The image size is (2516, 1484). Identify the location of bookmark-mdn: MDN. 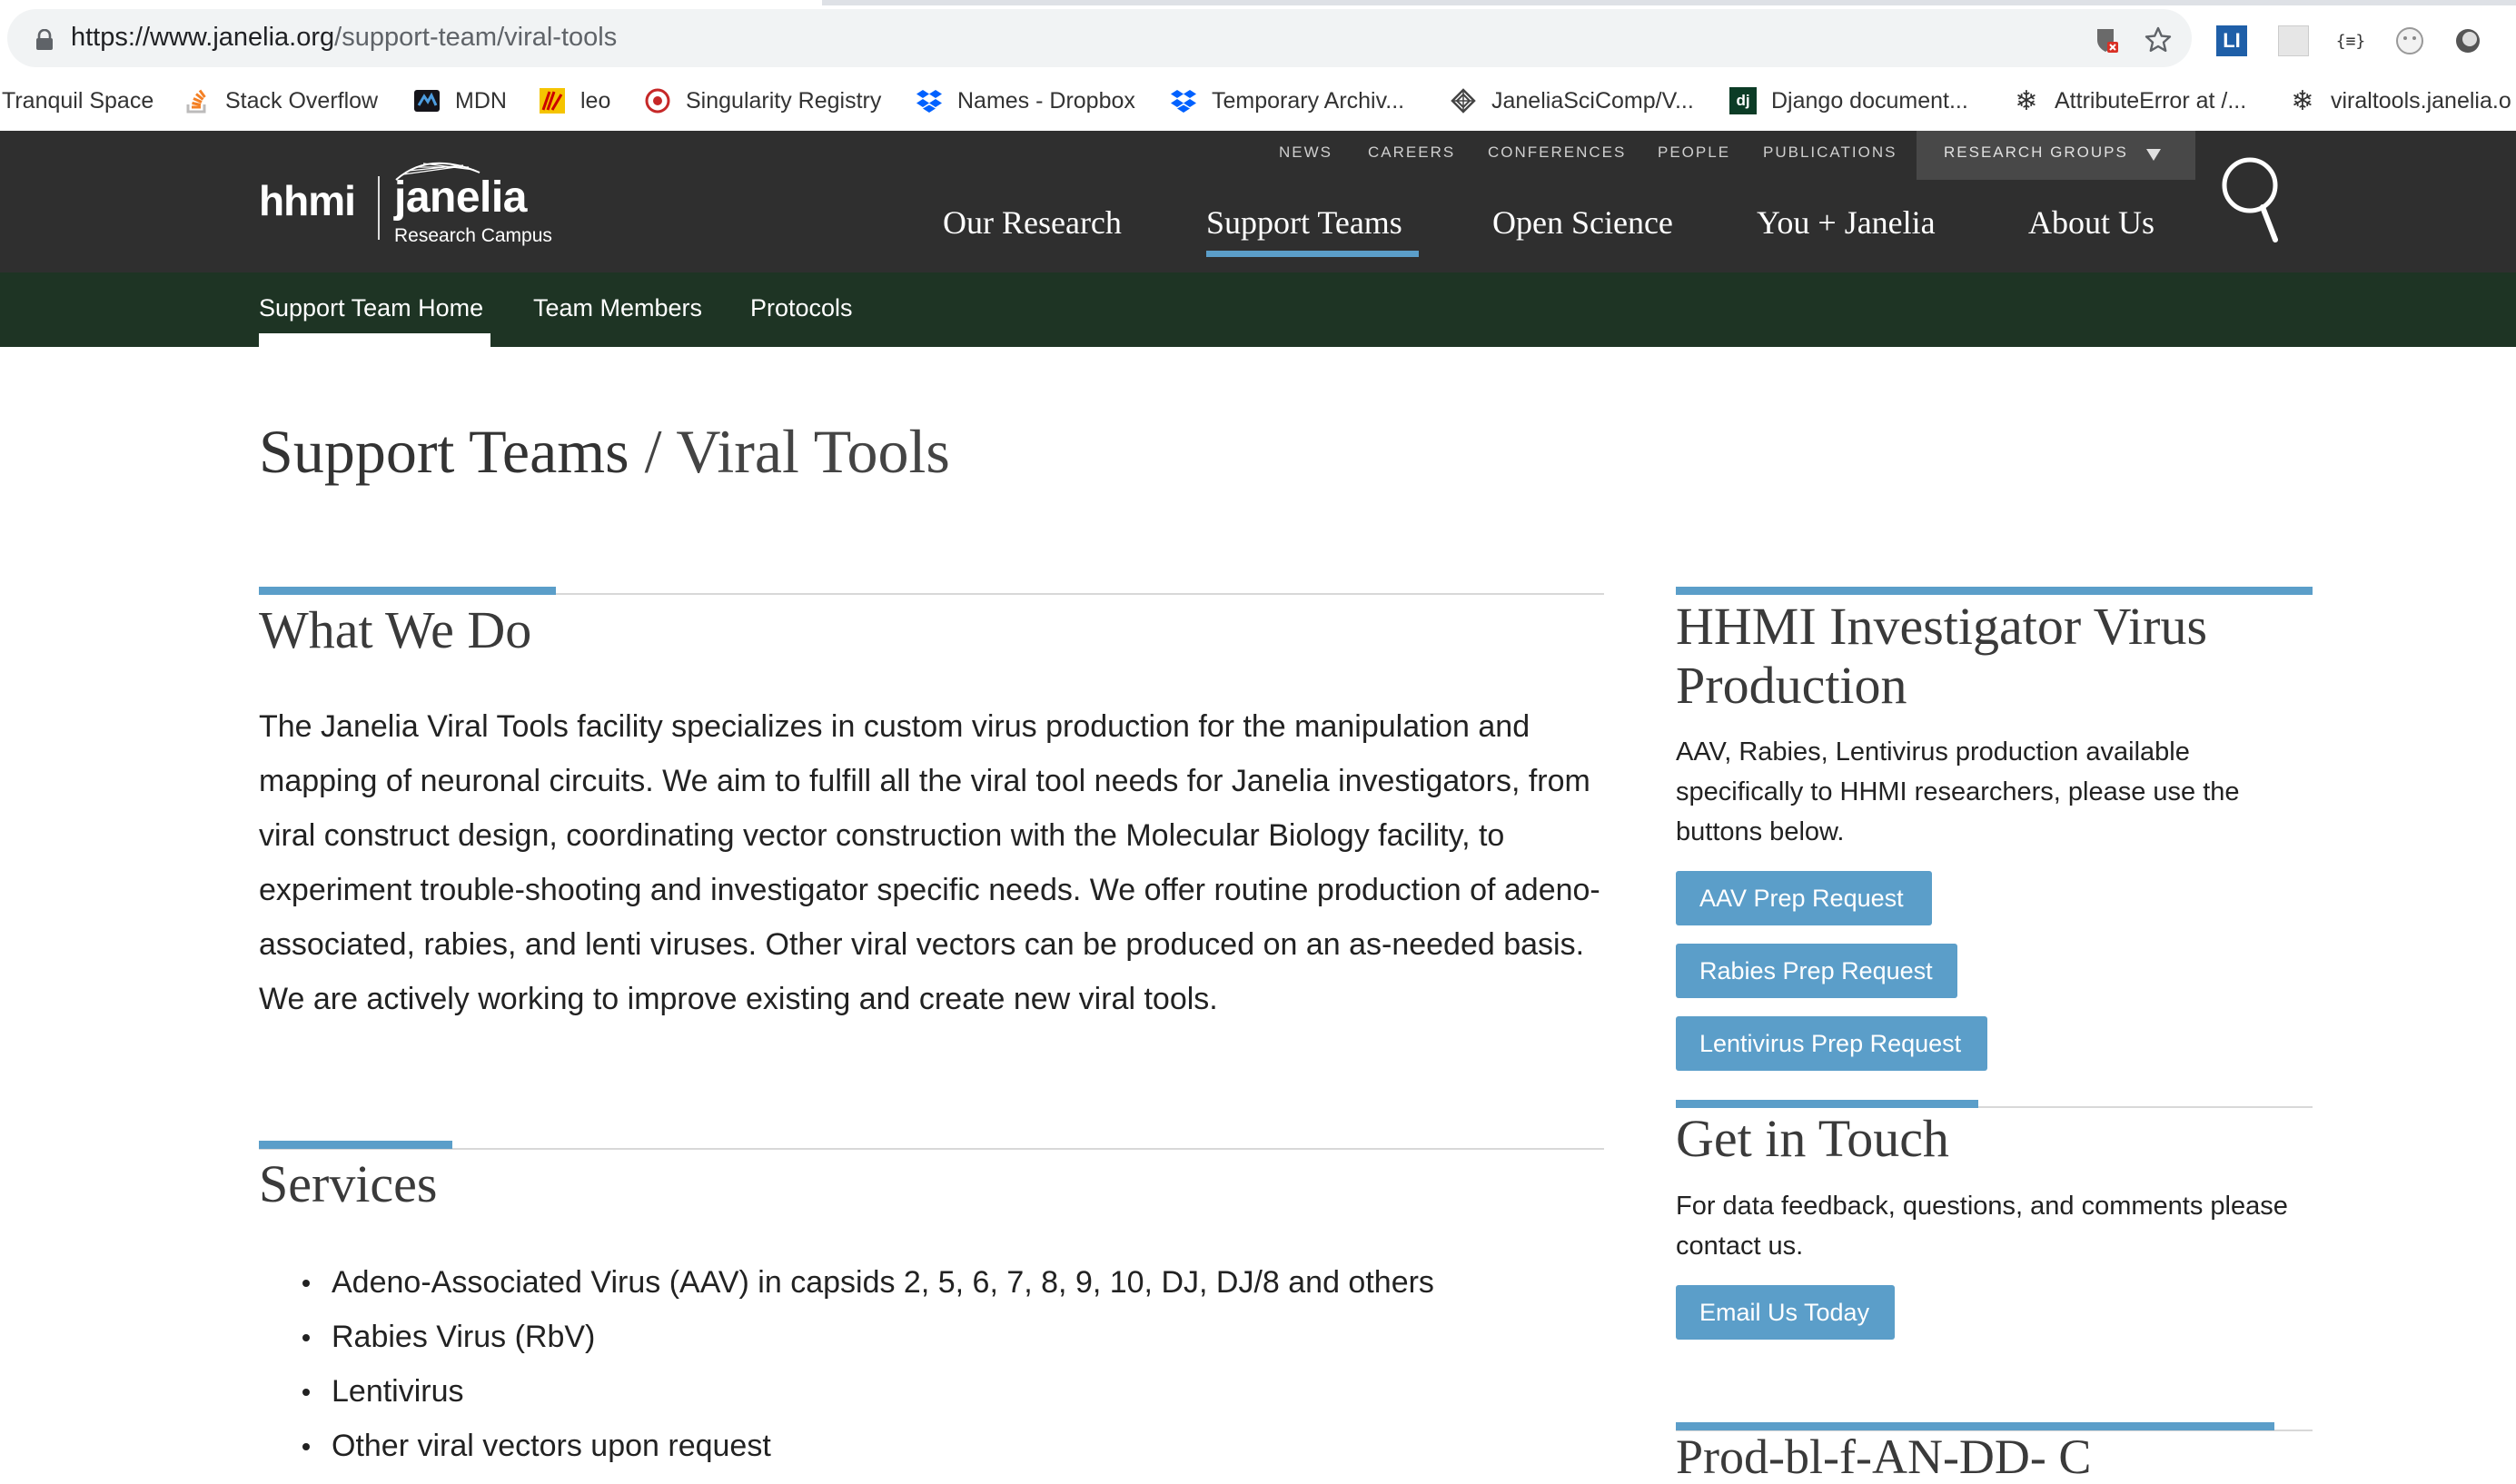
(460, 101).